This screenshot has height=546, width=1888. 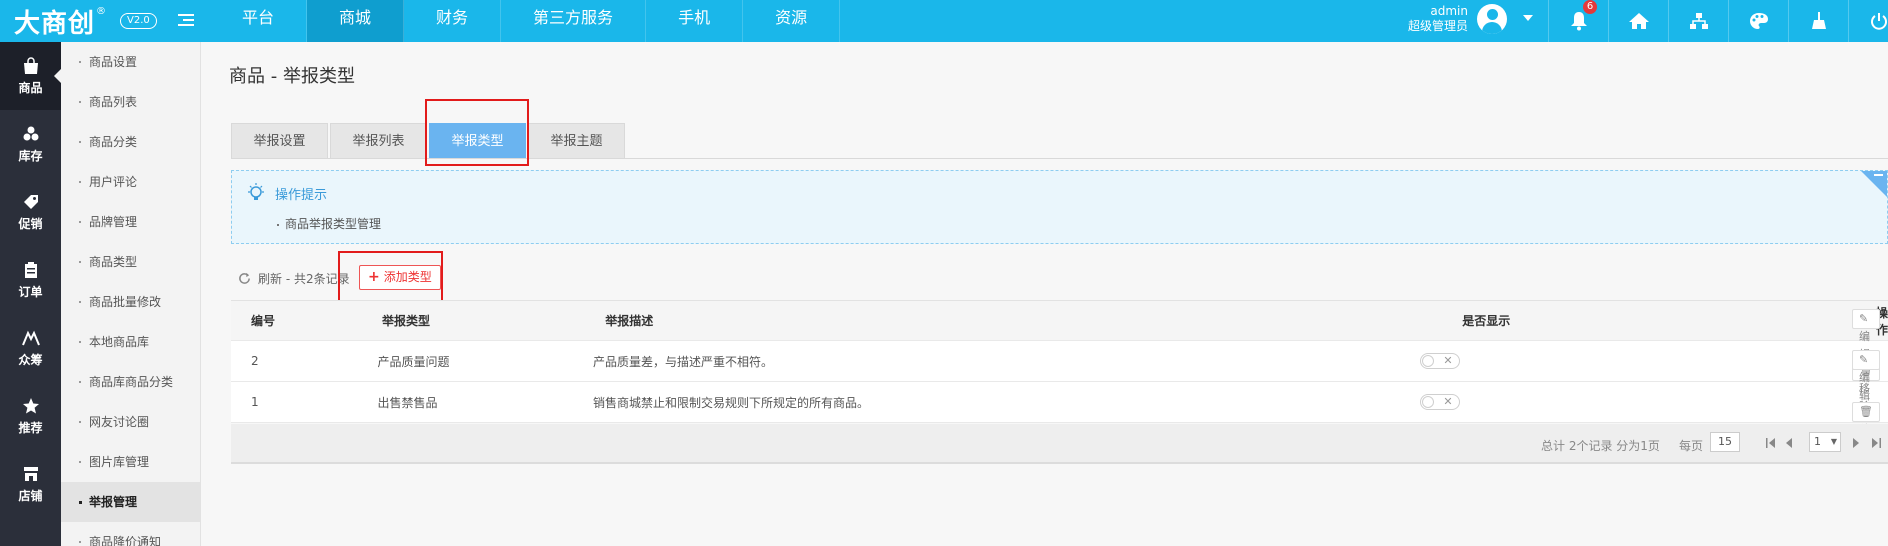 I want to click on submenu-item: 网友讨论圈, so click(x=130, y=422).